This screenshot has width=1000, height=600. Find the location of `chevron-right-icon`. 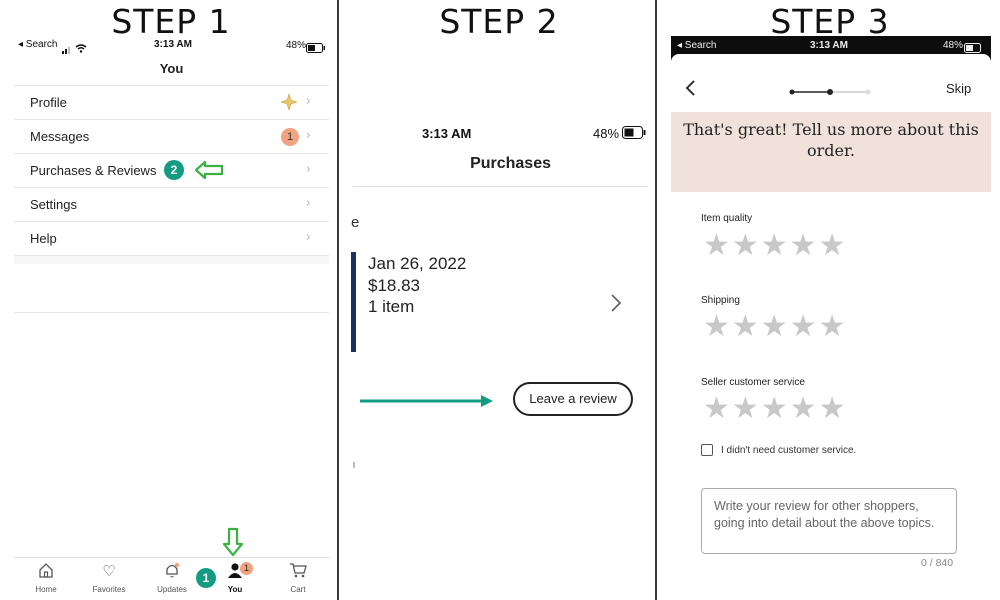

chevron-right-icon is located at coordinates (616, 305).